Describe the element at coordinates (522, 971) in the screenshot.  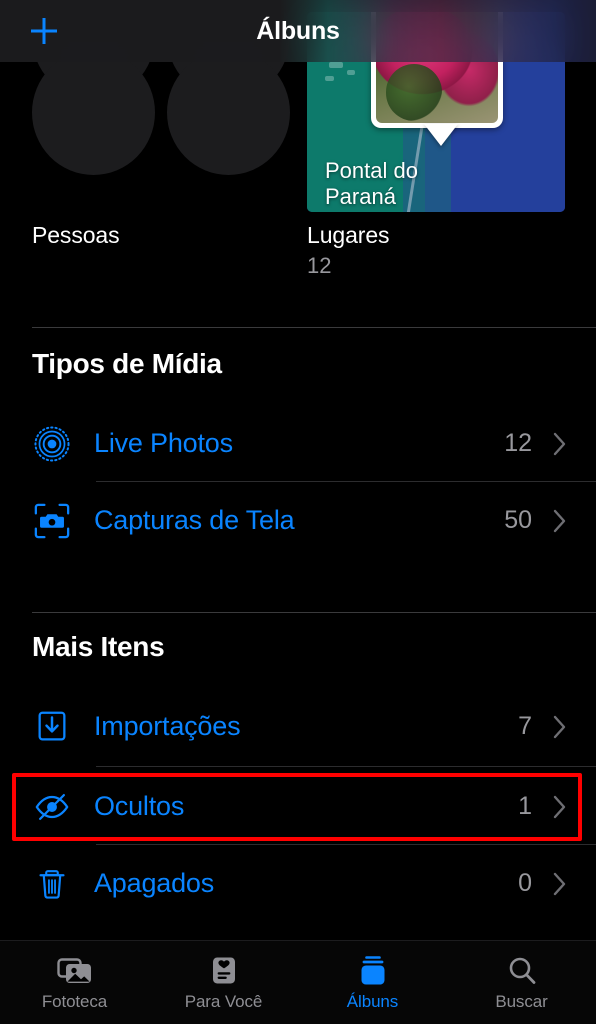
I see `search-icon` at that location.